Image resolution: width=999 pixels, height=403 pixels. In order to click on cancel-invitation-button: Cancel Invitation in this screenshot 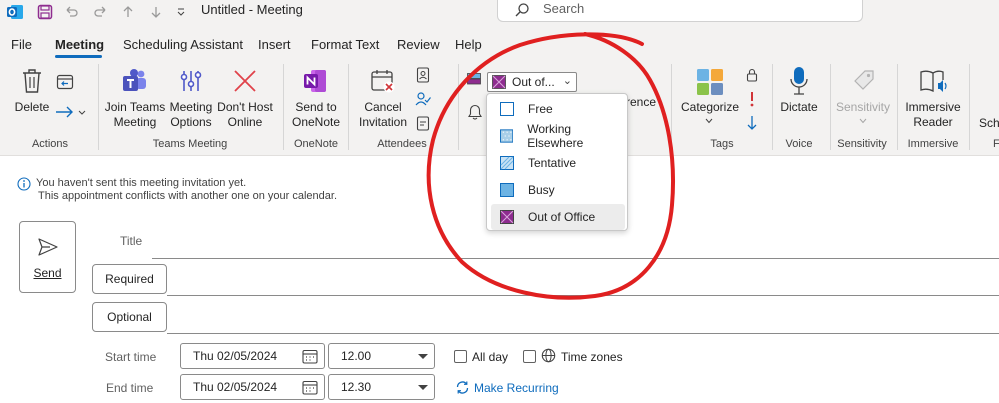, I will do `click(383, 115)`.